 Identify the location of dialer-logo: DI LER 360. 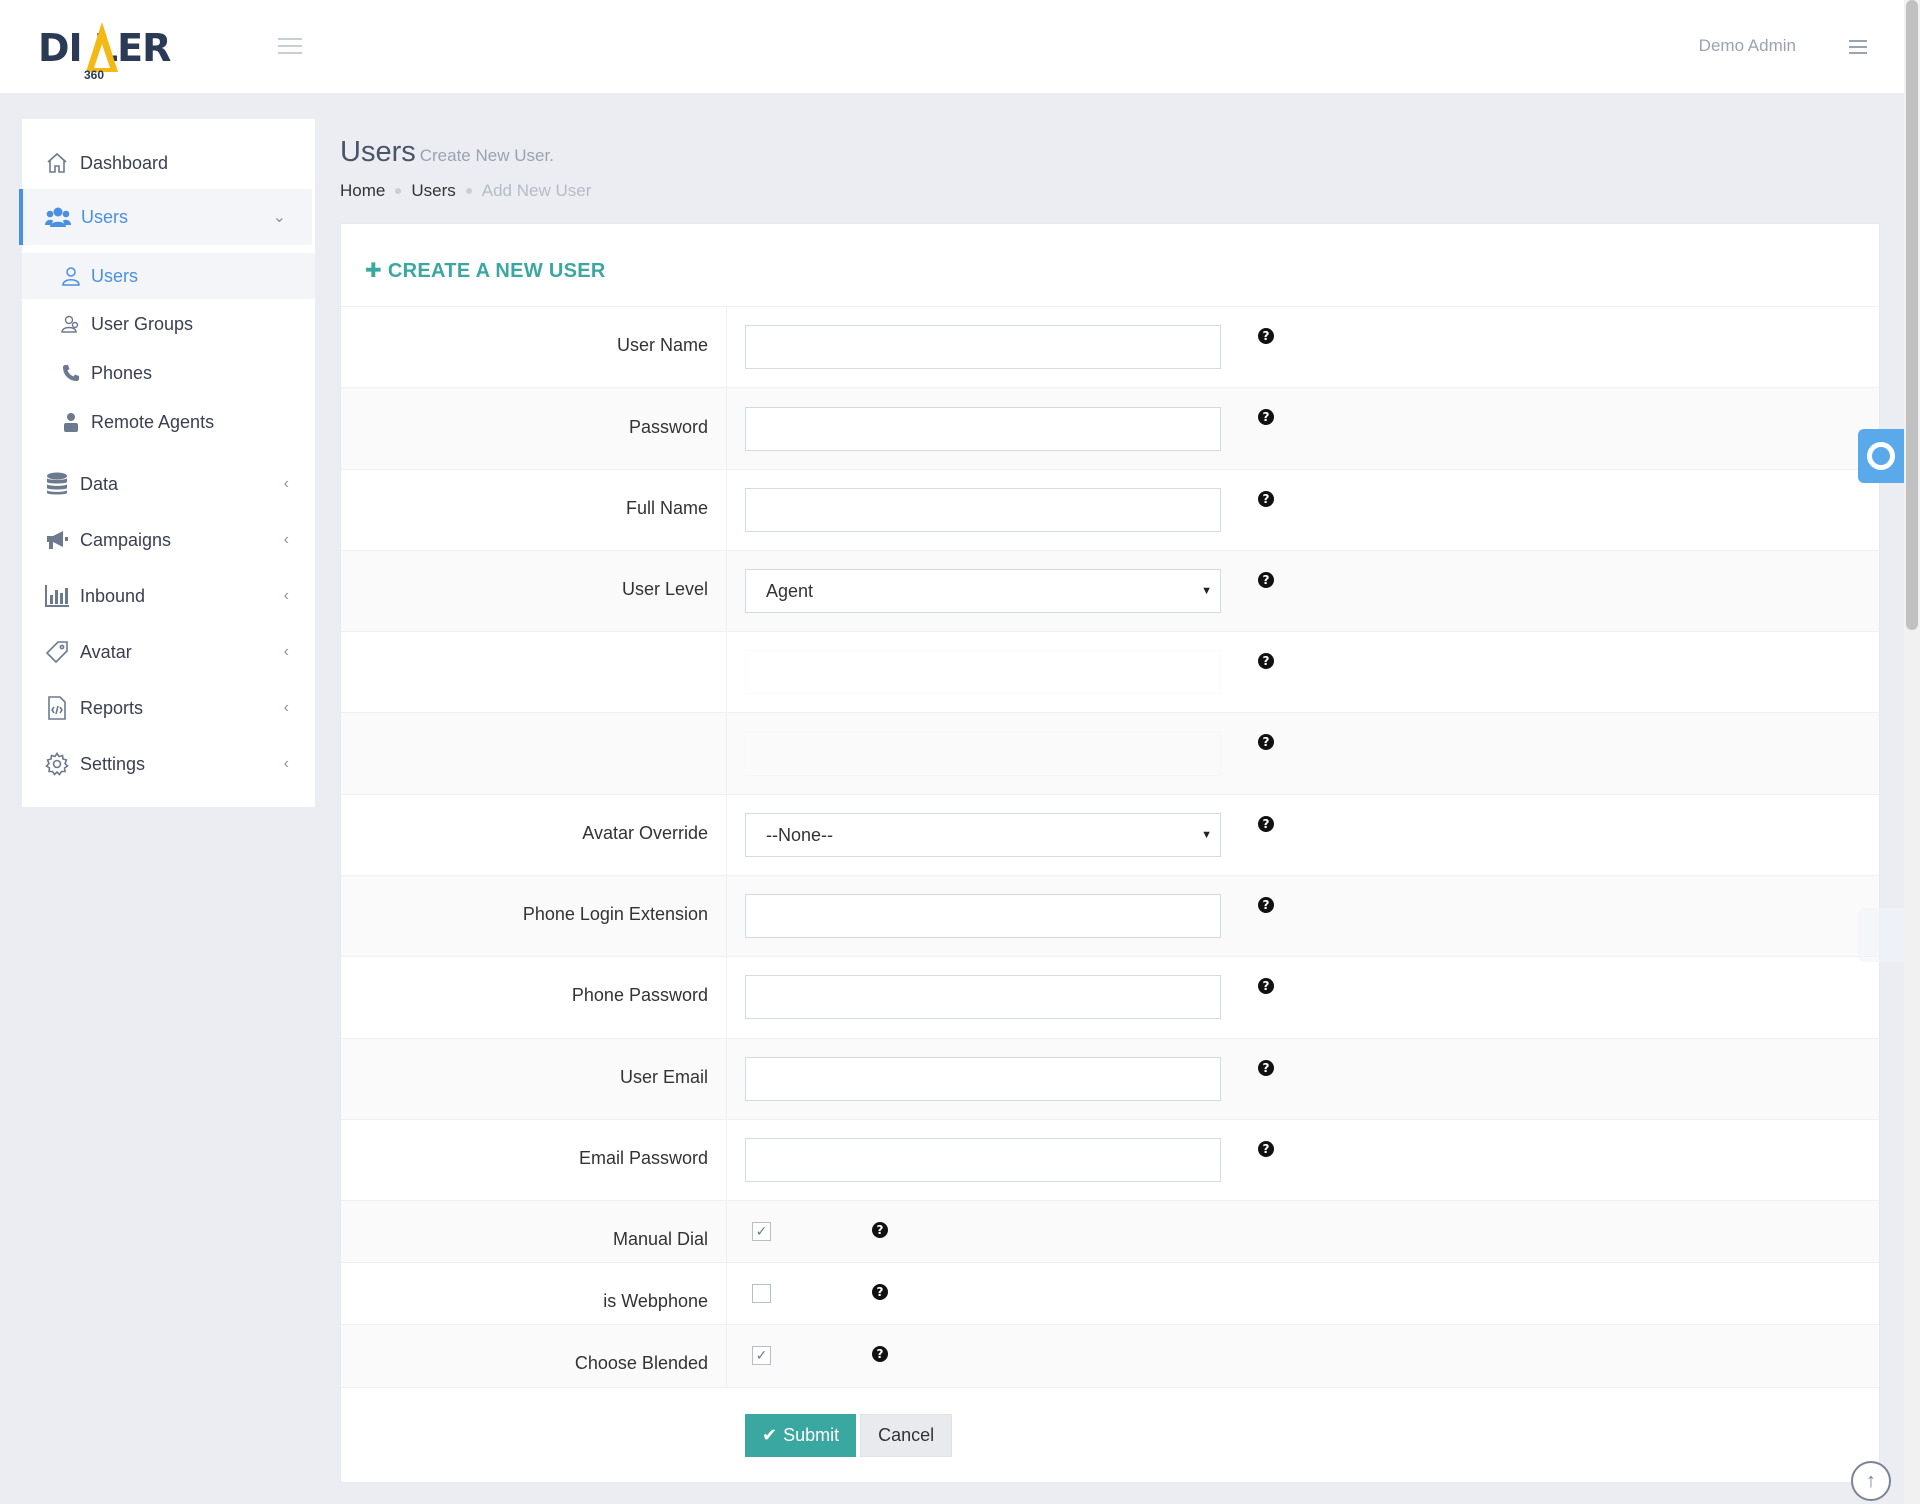
(108, 52).